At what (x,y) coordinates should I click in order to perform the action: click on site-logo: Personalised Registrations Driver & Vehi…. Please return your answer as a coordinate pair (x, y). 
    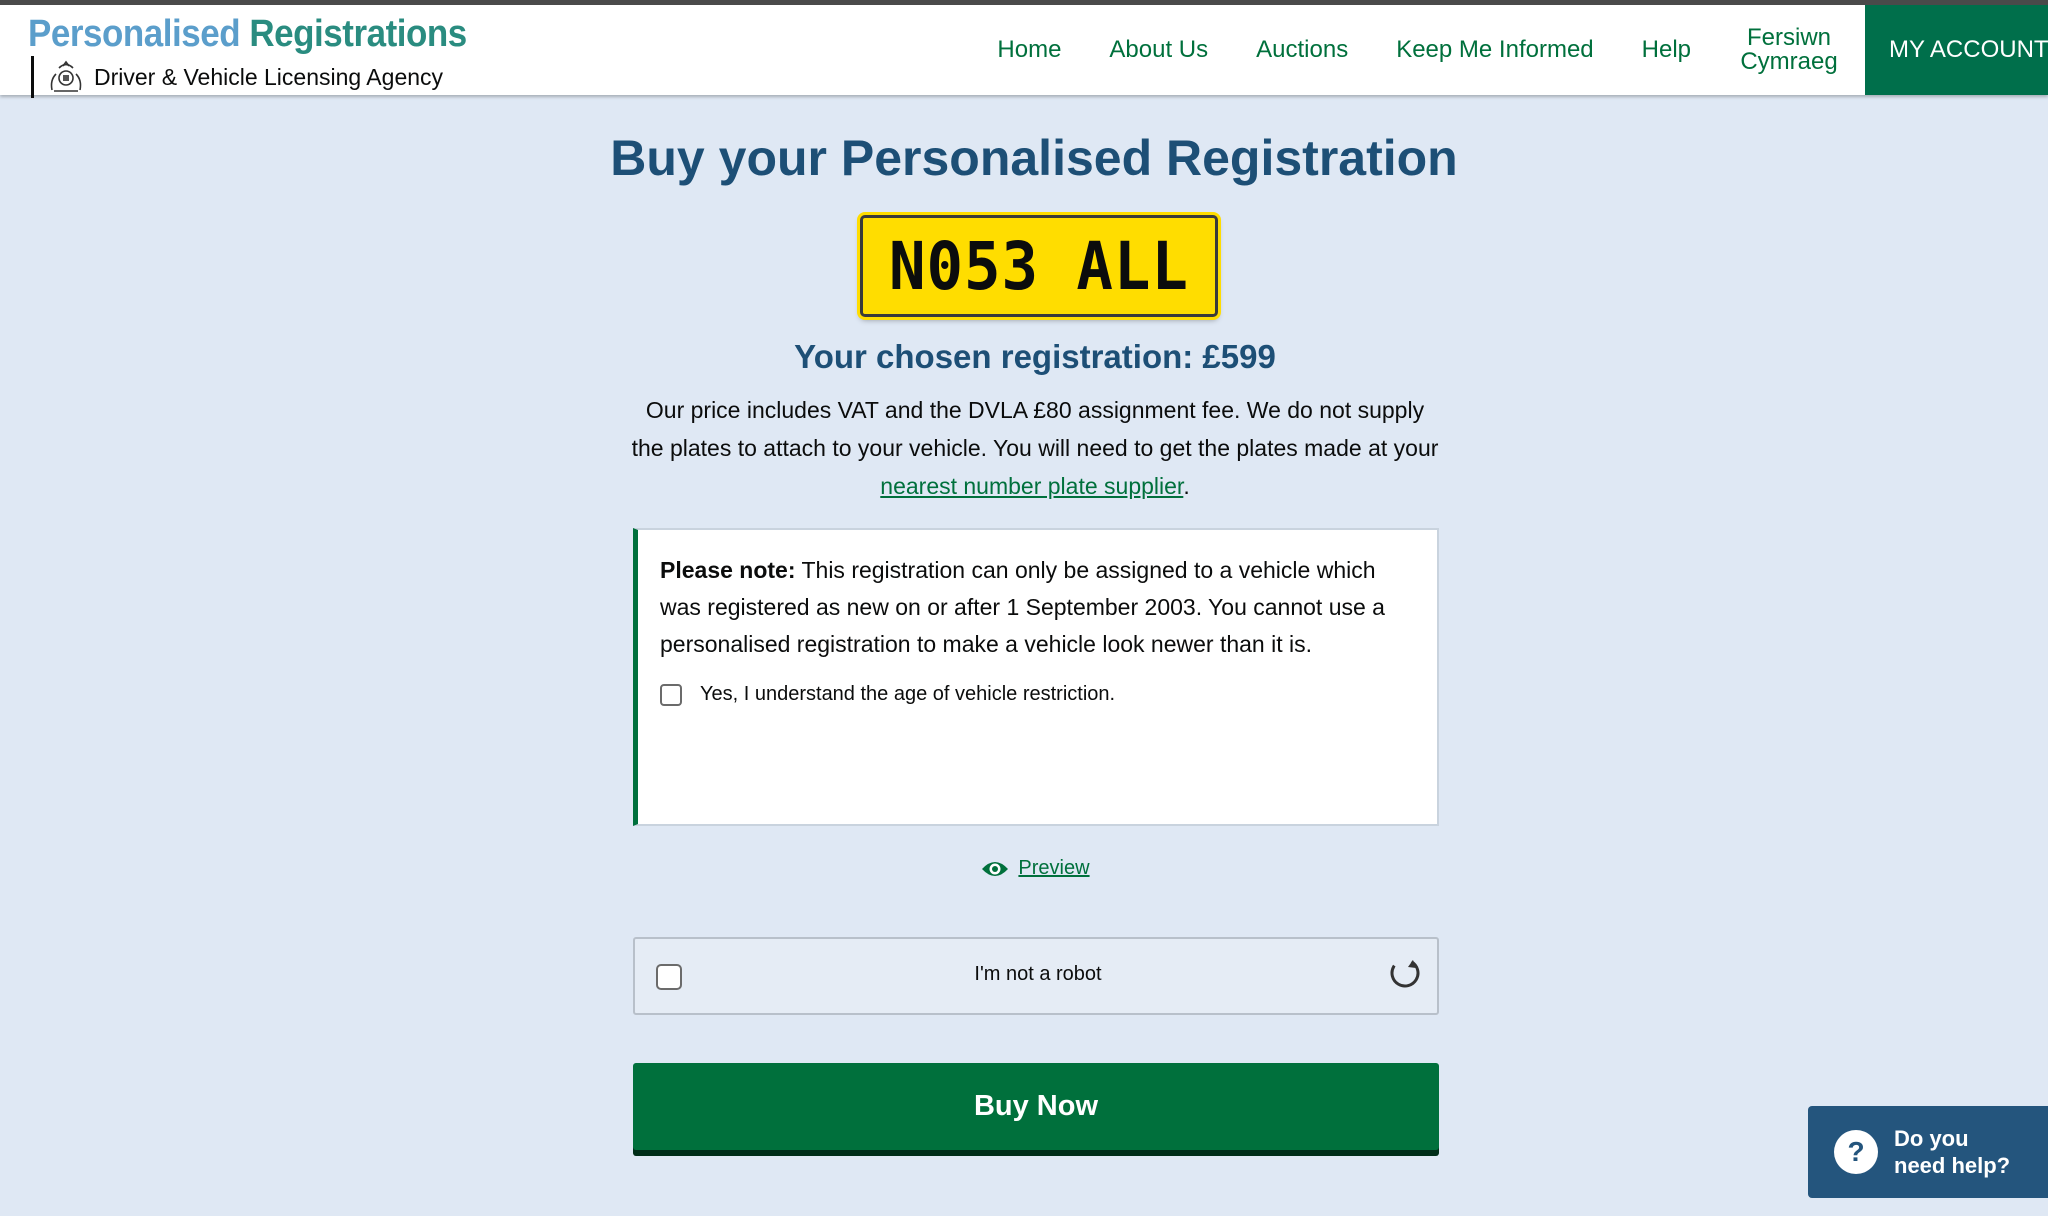
    Looking at the image, I should click on (266, 55).